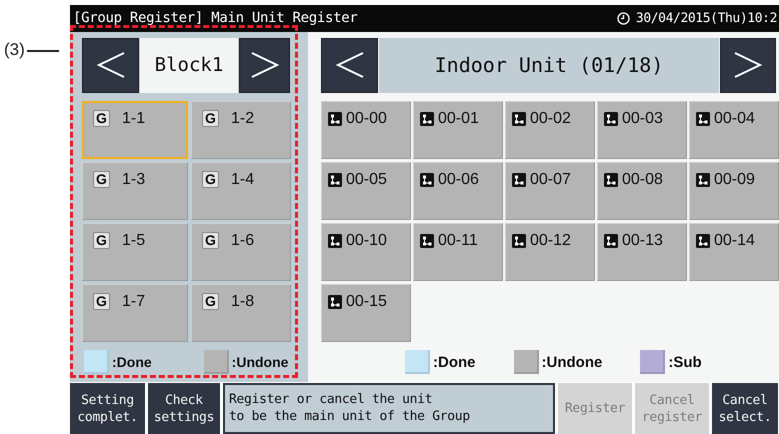 This screenshot has height=434, width=779. Describe the element at coordinates (706, 18) in the screenshot. I see `date-time: 30/04/2015(Thu)10:2` at that location.